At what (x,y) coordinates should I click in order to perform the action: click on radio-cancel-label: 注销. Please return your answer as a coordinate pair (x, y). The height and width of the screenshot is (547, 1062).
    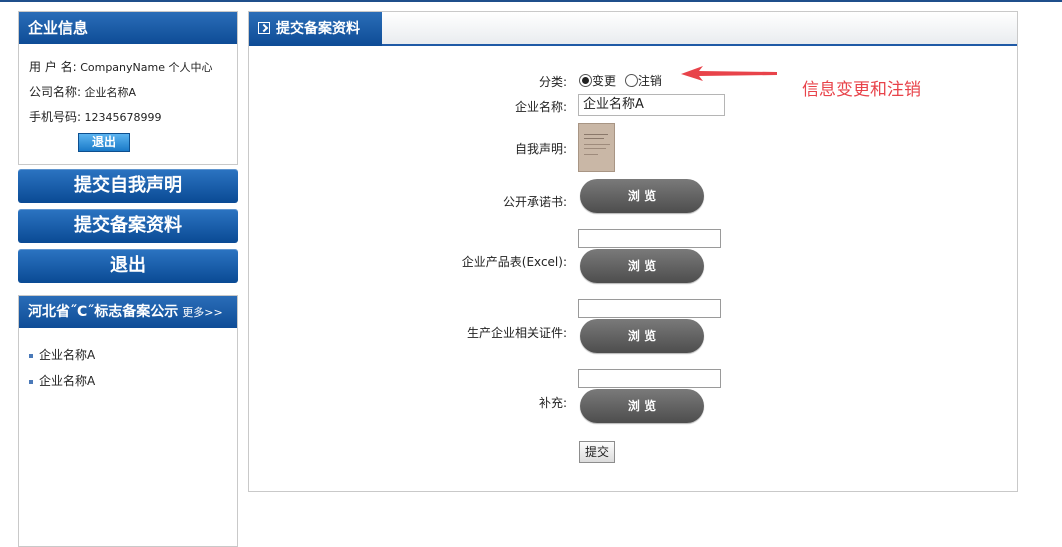
    Looking at the image, I should click on (650, 81).